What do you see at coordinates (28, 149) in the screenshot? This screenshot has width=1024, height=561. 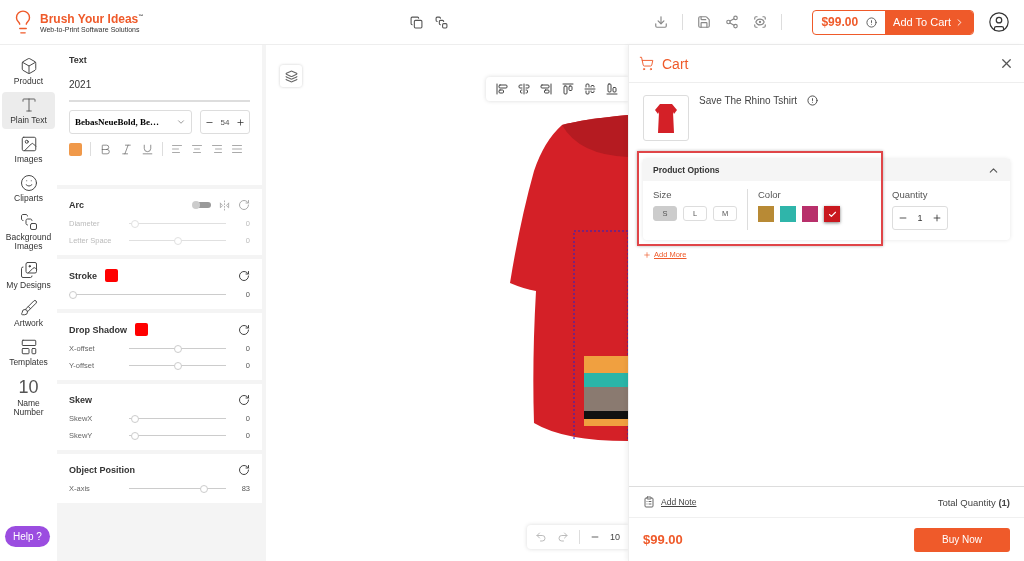 I see `sidebar-item: Images` at bounding box center [28, 149].